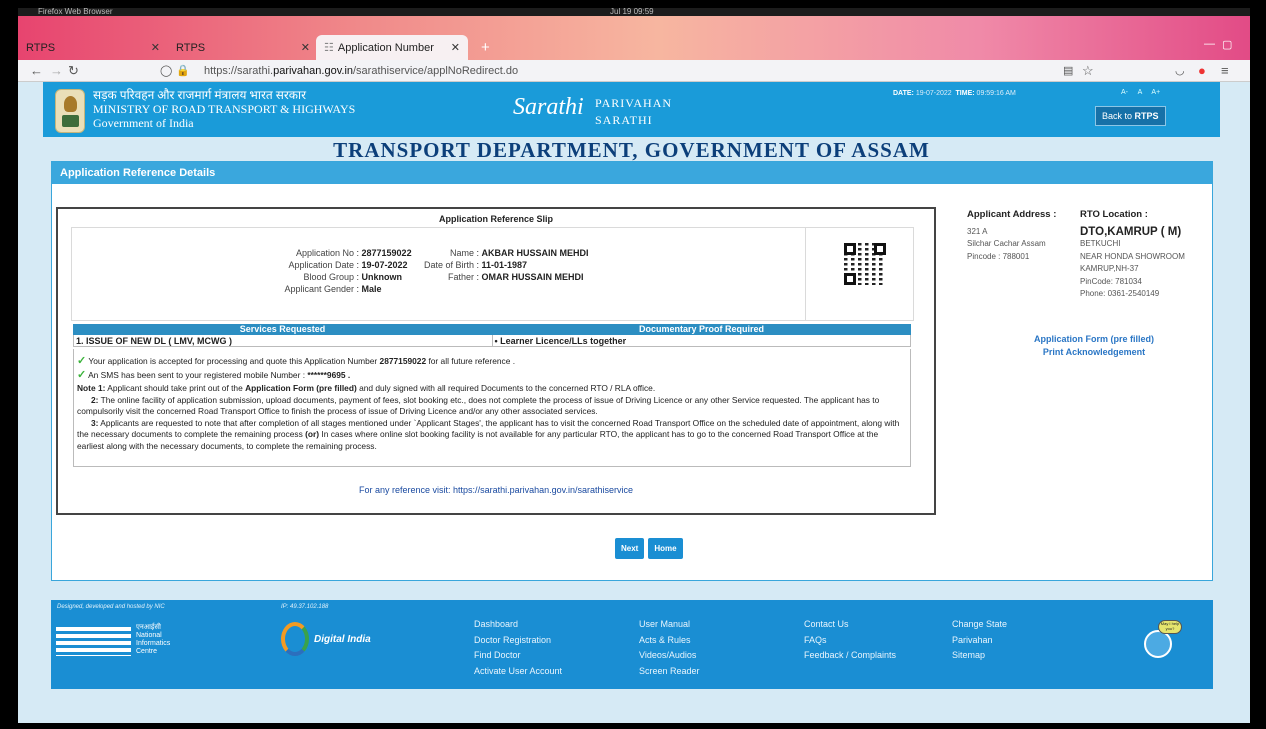 This screenshot has width=1266, height=729. What do you see at coordinates (954, 93) in the screenshot?
I see `date-time: DATE: 19-07-2022 TIME: 09:59:16 AM` at bounding box center [954, 93].